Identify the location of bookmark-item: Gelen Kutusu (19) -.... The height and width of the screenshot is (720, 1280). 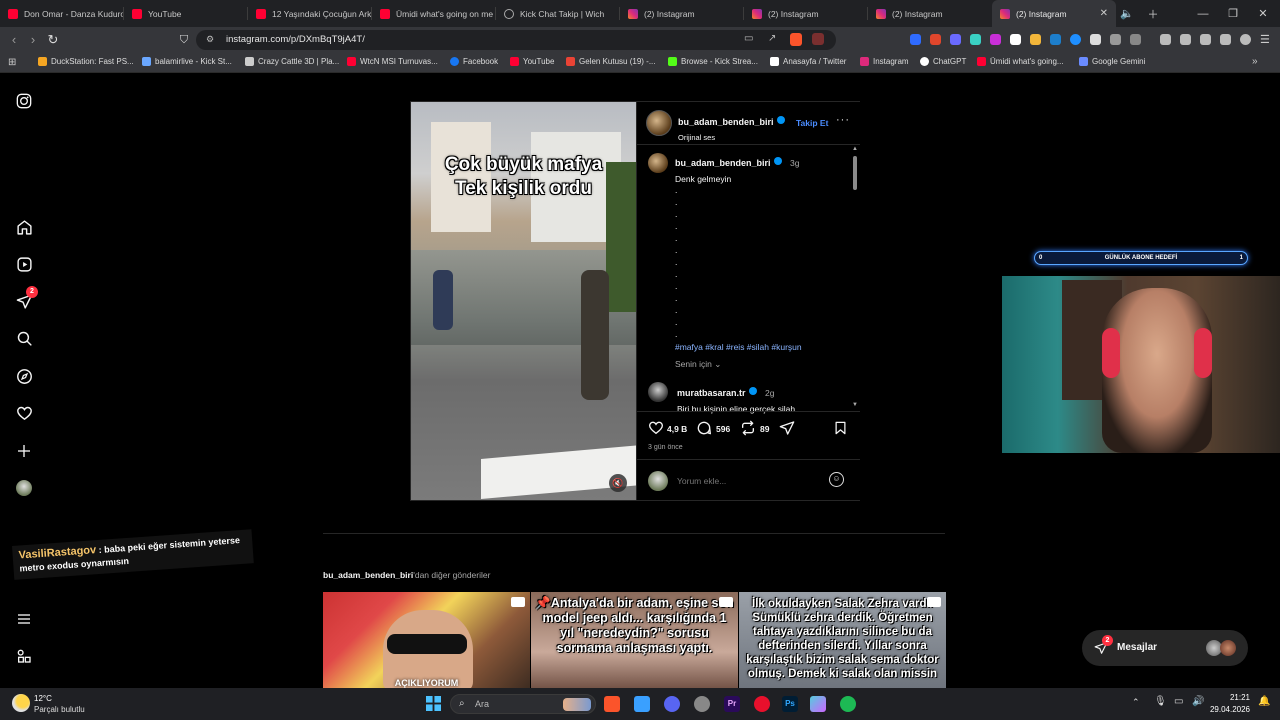
(610, 61).